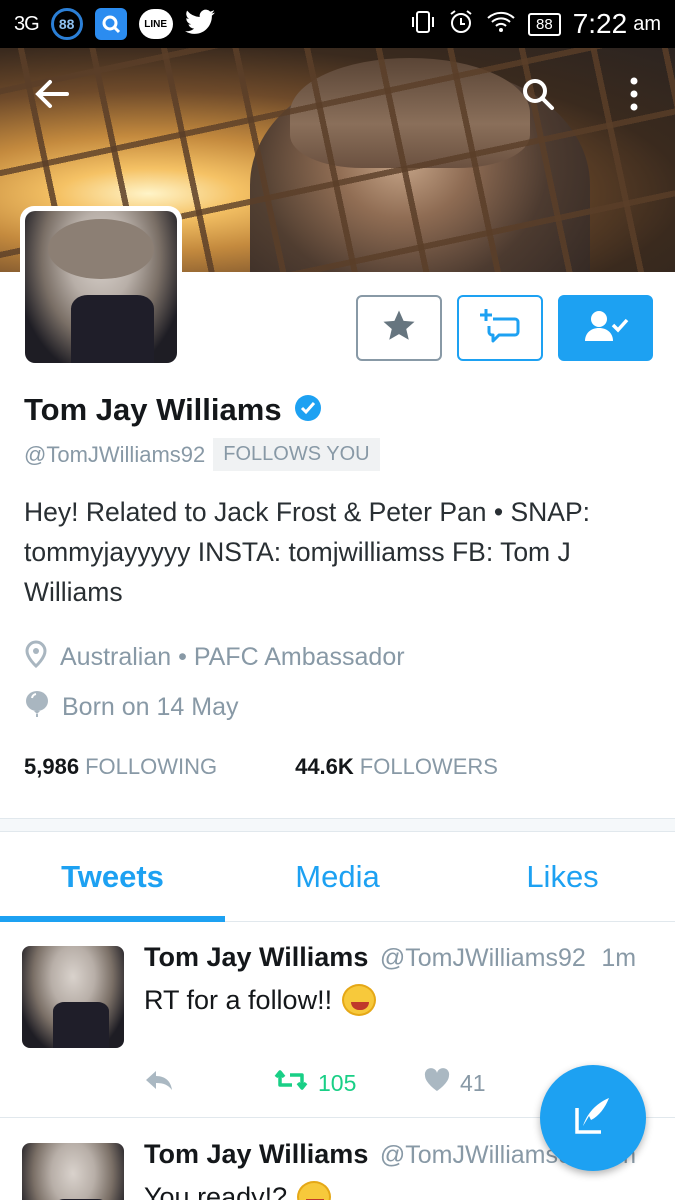  What do you see at coordinates (562, 876) in the screenshot?
I see `tab-likes: Likes` at bounding box center [562, 876].